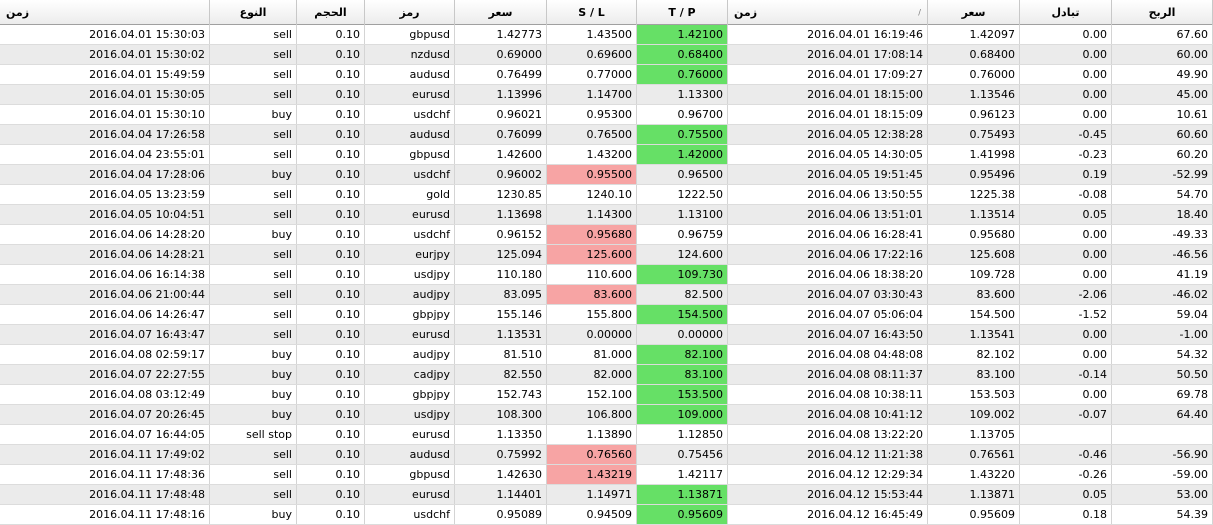 The width and height of the screenshot is (1213, 525). What do you see at coordinates (592, 234) in the screenshot?
I see `cell-stop-loss: 0.95680` at bounding box center [592, 234].